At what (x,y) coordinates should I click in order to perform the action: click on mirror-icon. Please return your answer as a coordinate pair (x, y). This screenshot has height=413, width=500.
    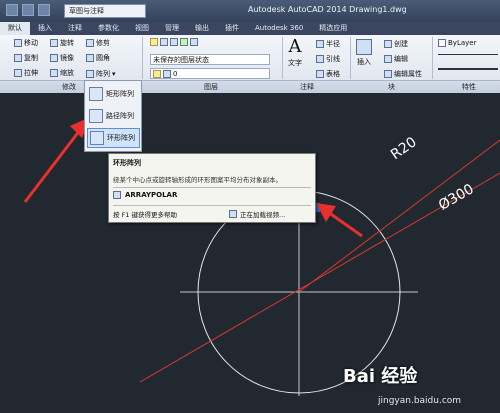
    Looking at the image, I should click on (54, 58).